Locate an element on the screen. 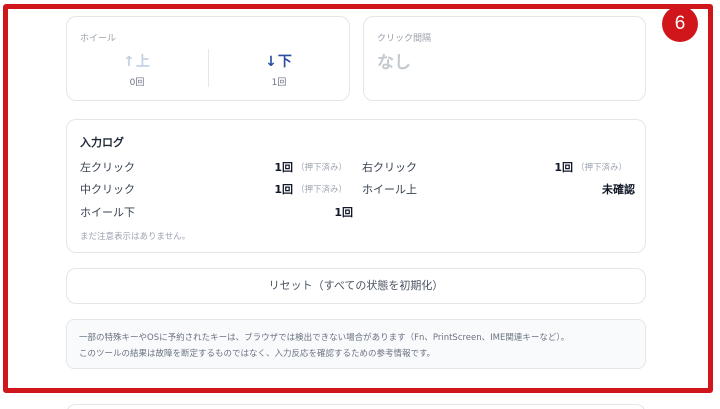 The width and height of the screenshot is (720, 409). wheel-down-count: 1回 is located at coordinates (279, 83).